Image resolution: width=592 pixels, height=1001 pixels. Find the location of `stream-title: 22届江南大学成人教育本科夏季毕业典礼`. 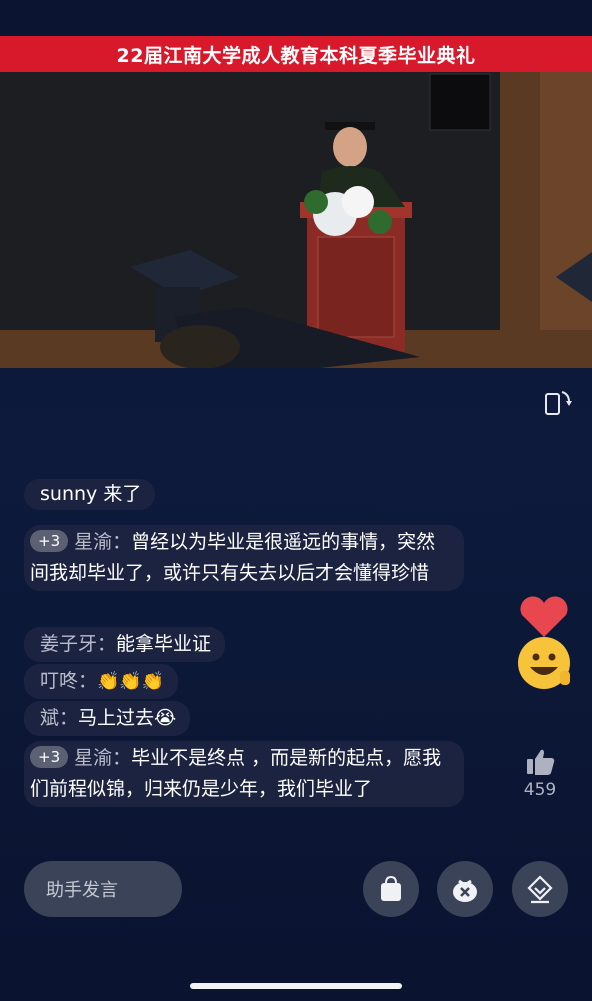

stream-title: 22届江南大学成人教育本科夏季毕业典礼 is located at coordinates (296, 55).